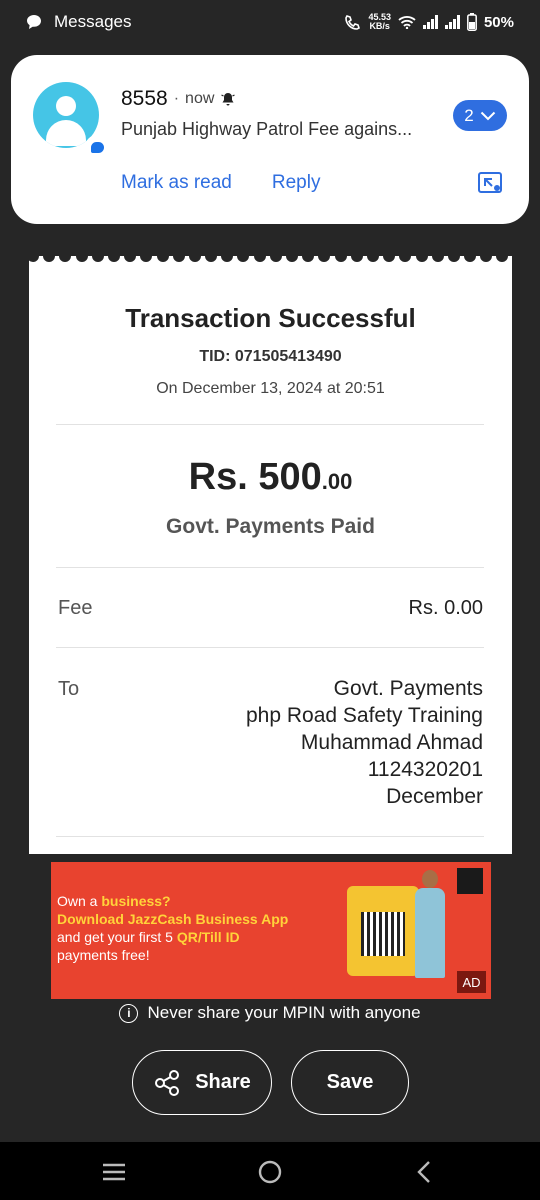 This screenshot has height=1200, width=540. I want to click on network-speed: 45.53 KB/s, so click(379, 22).